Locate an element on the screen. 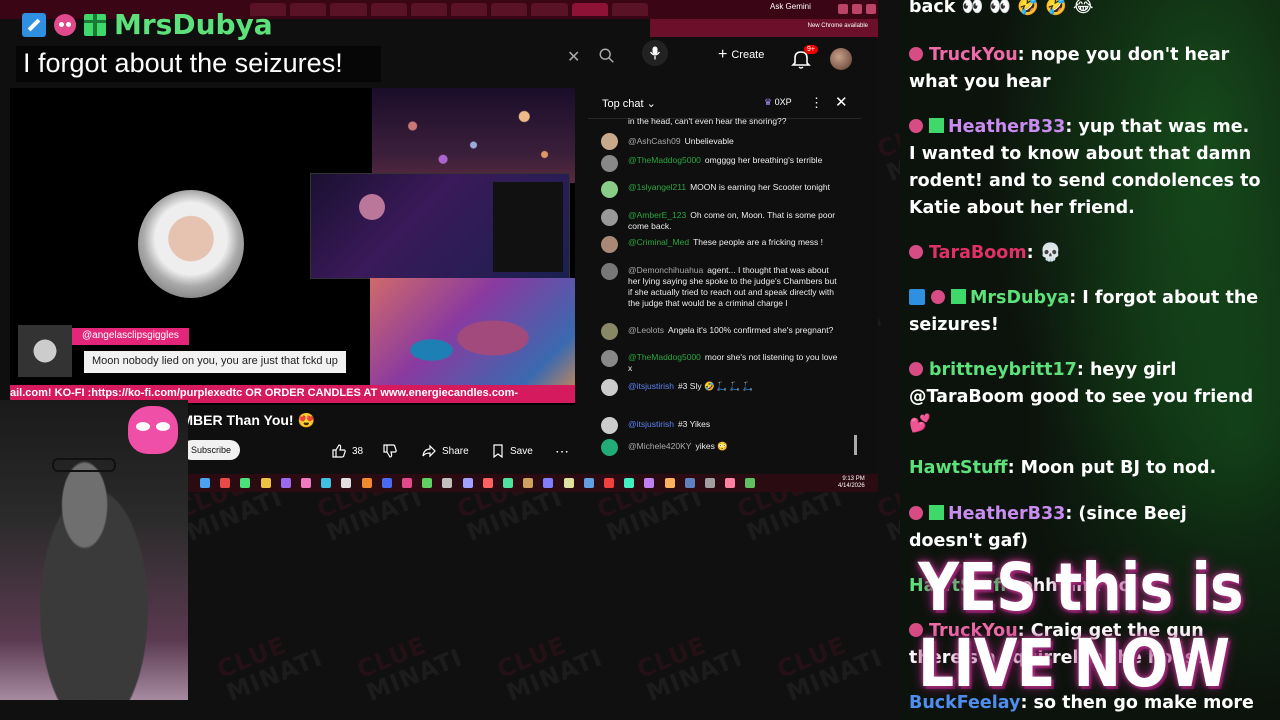 This screenshot has width=1280, height=720. more-actions-icon: ⋯ is located at coordinates (562, 451).